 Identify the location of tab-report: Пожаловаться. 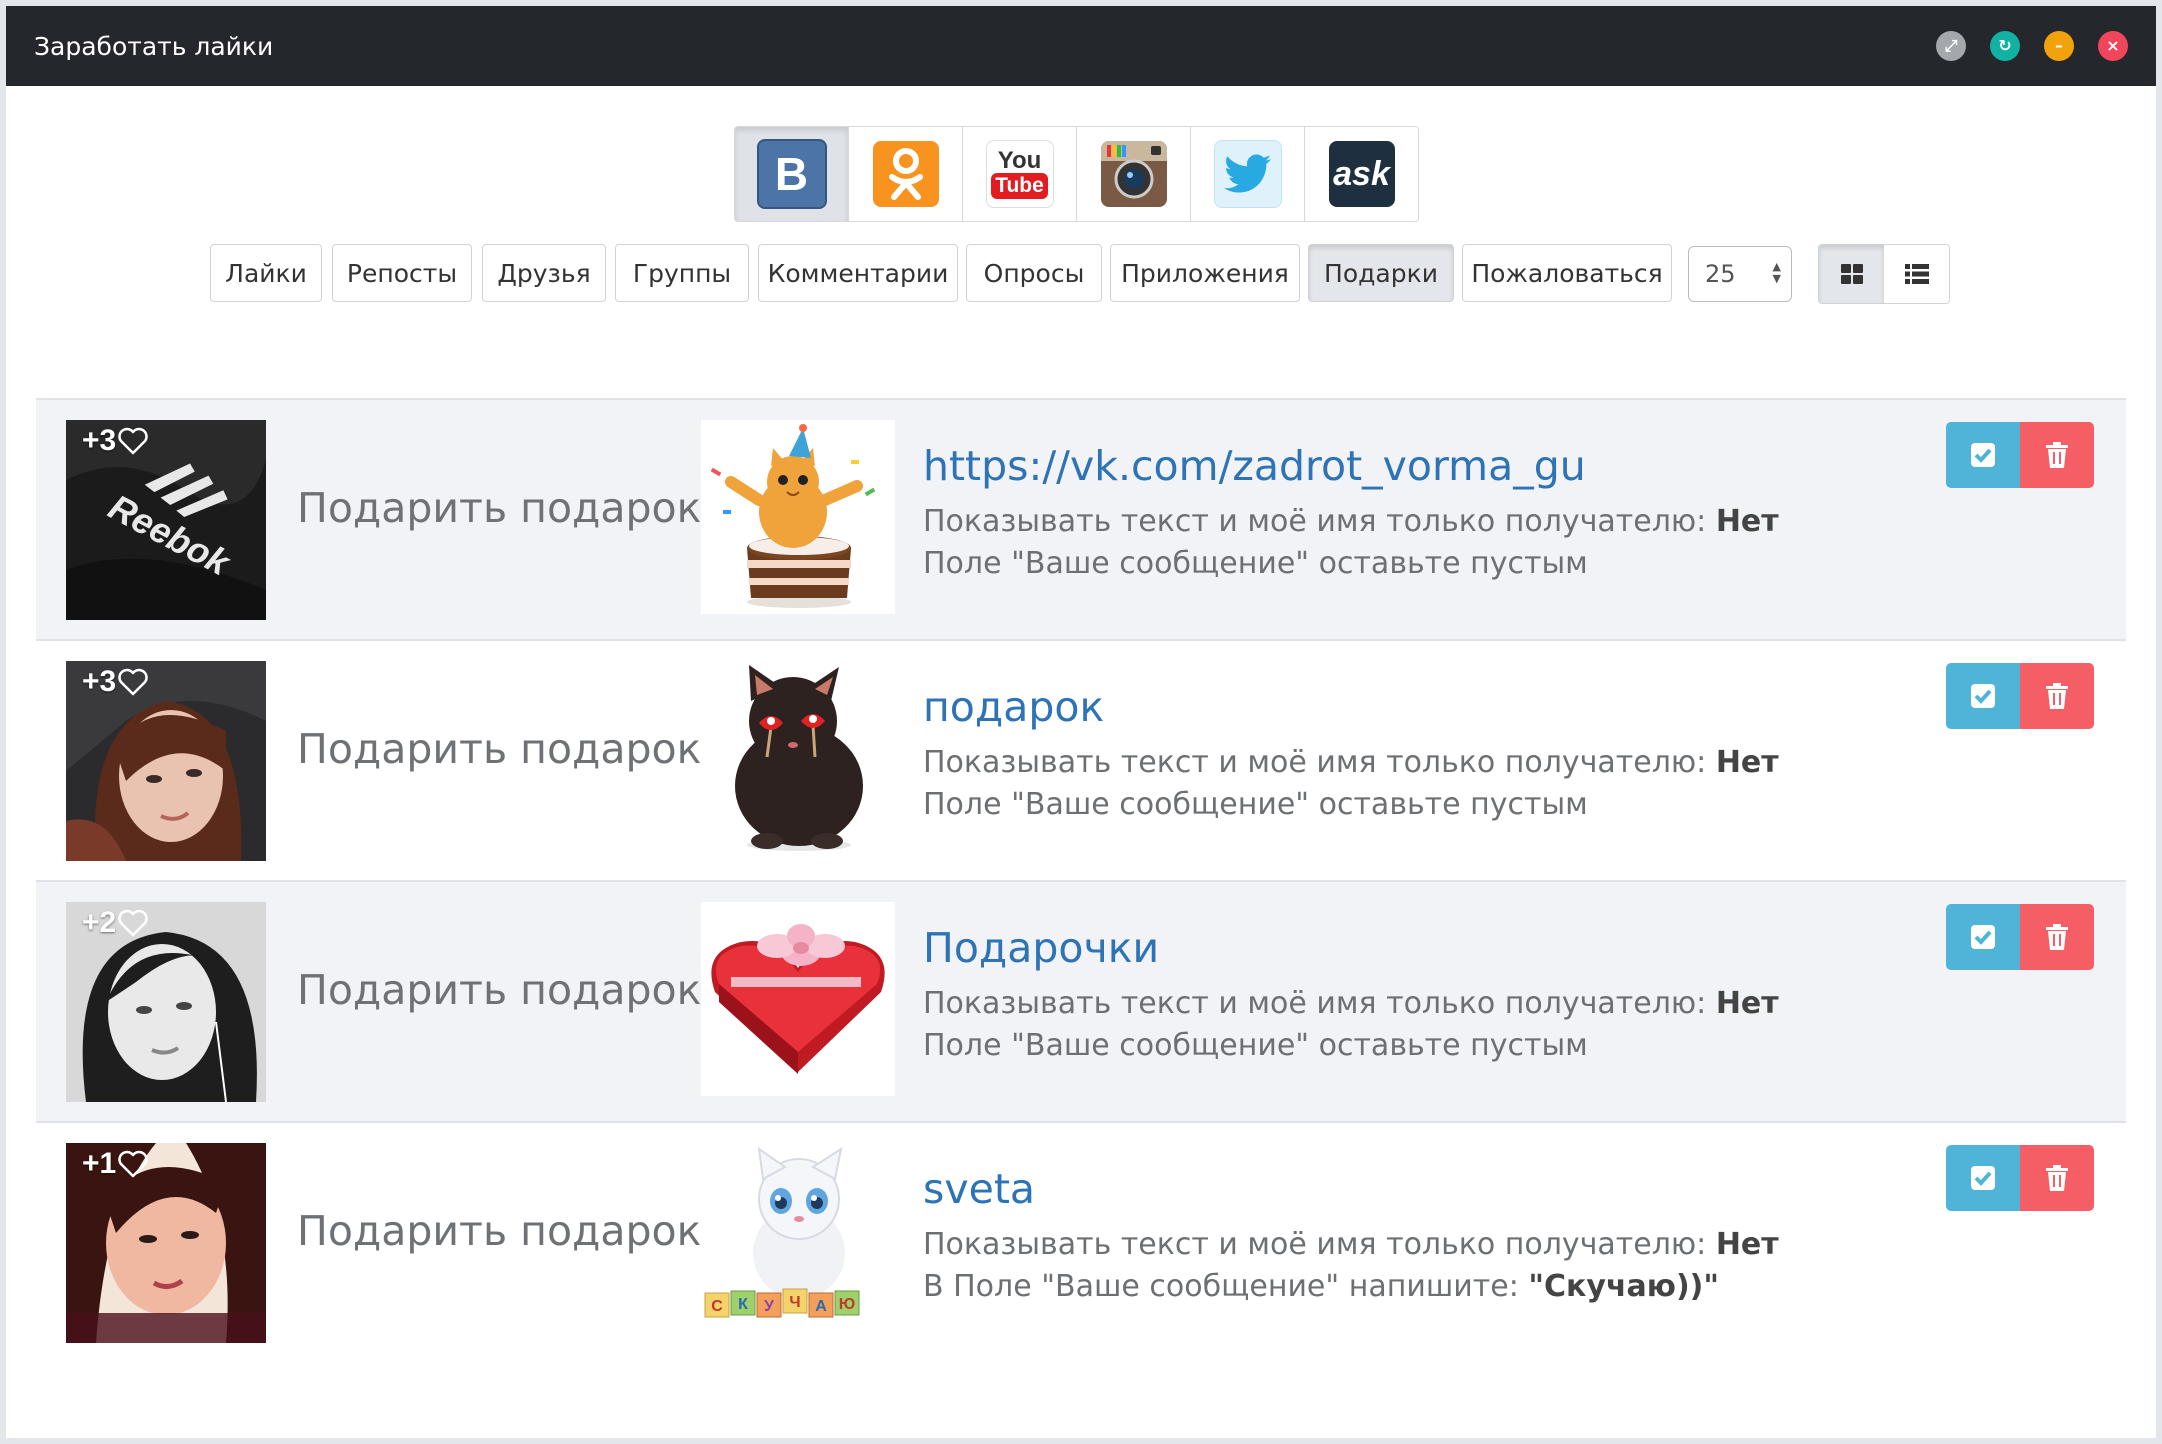
(1567, 273).